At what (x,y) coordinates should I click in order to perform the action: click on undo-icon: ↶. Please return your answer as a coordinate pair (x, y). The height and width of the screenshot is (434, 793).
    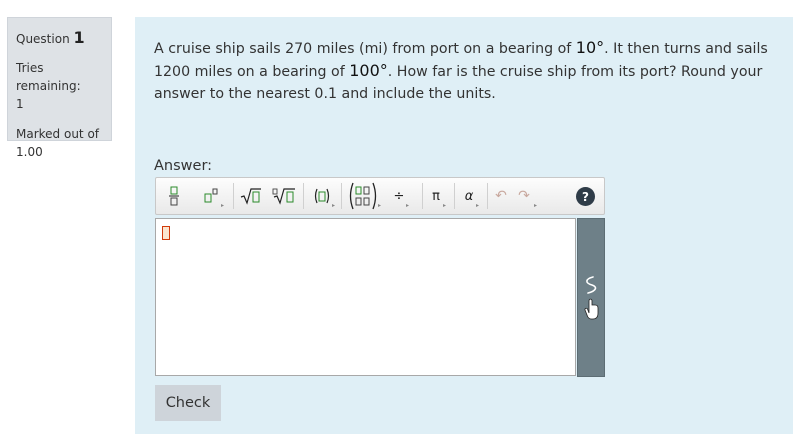
    Looking at the image, I should click on (501, 196).